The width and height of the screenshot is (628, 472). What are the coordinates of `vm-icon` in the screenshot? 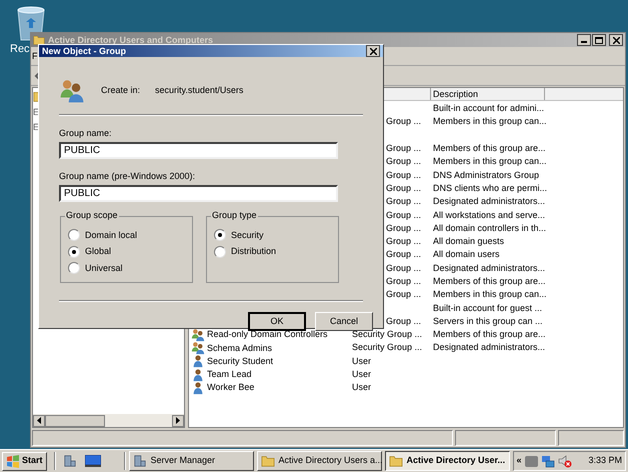 It's located at (531, 461).